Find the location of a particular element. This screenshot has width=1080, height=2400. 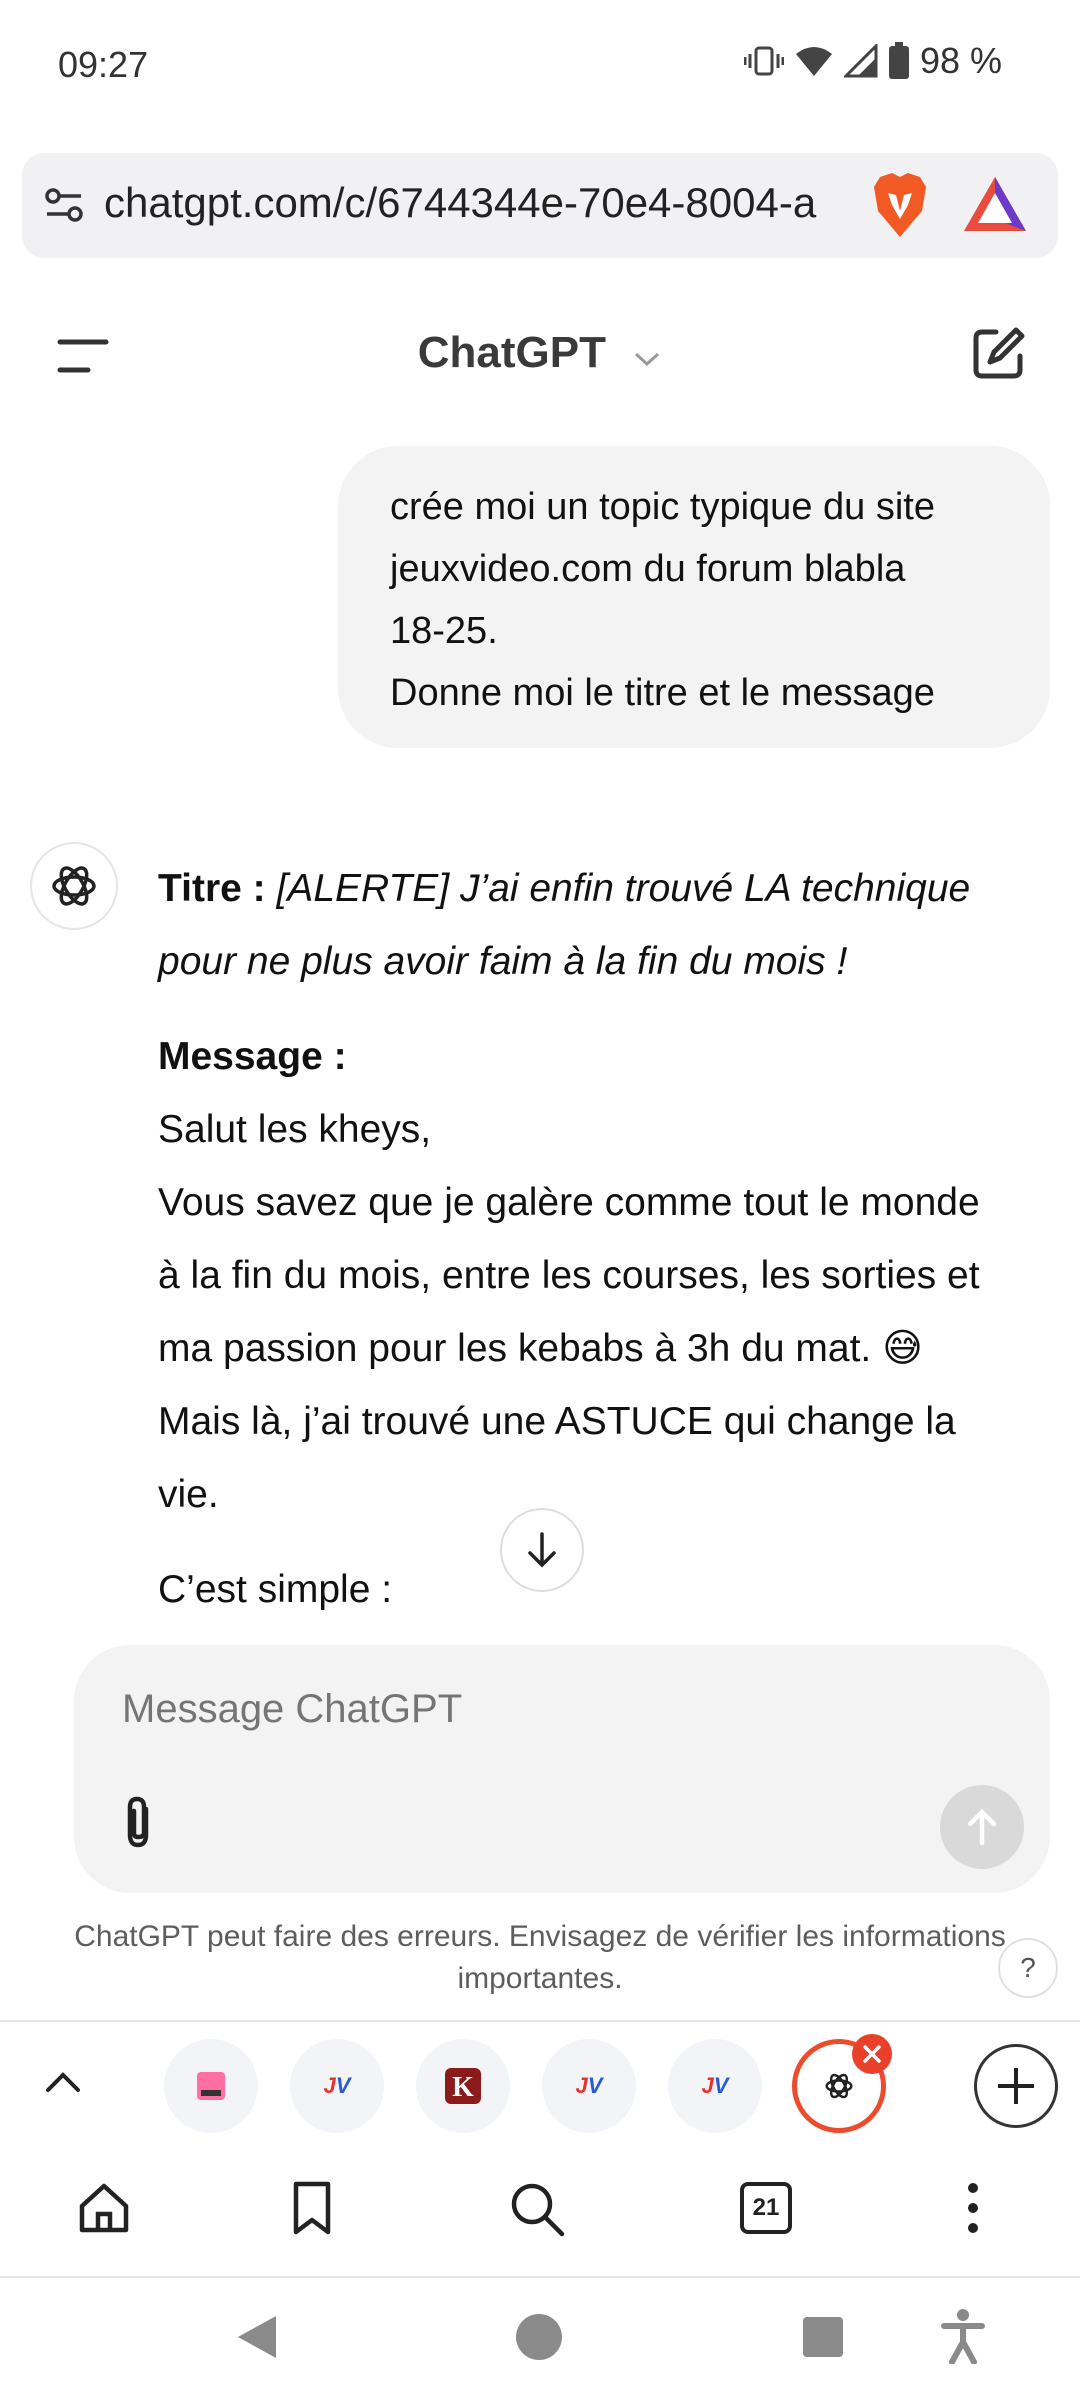

new-chat-icon is located at coordinates (998, 356).